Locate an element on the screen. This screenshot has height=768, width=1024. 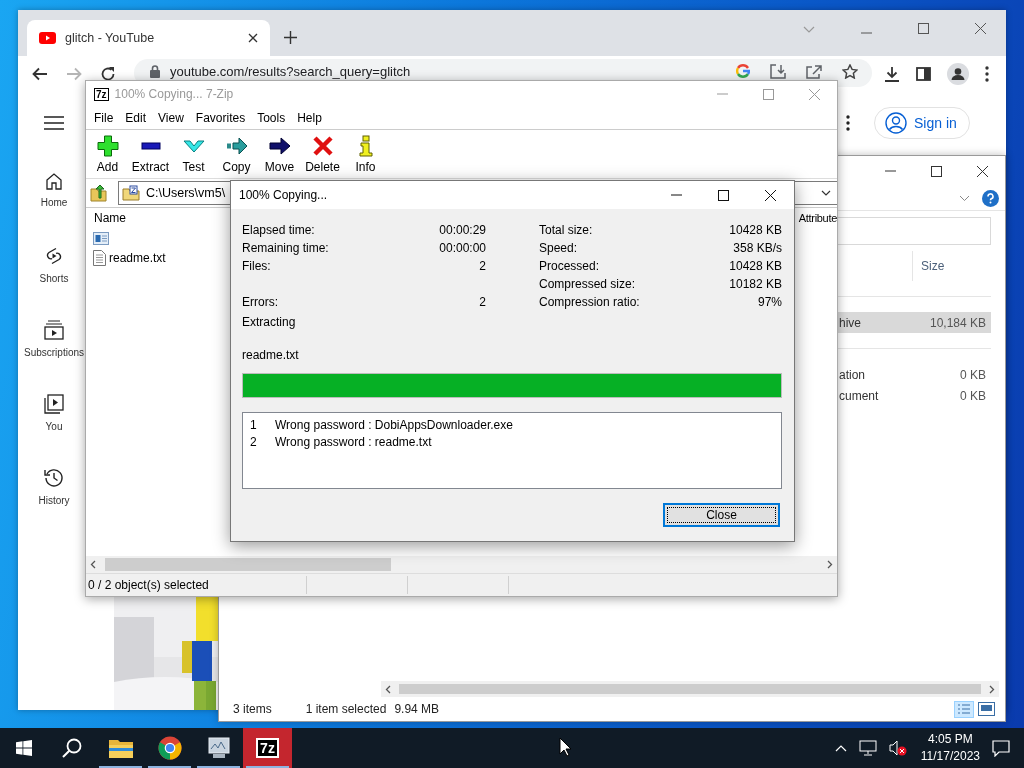
stat-value: 358 KB/s is located at coordinates (757, 248).